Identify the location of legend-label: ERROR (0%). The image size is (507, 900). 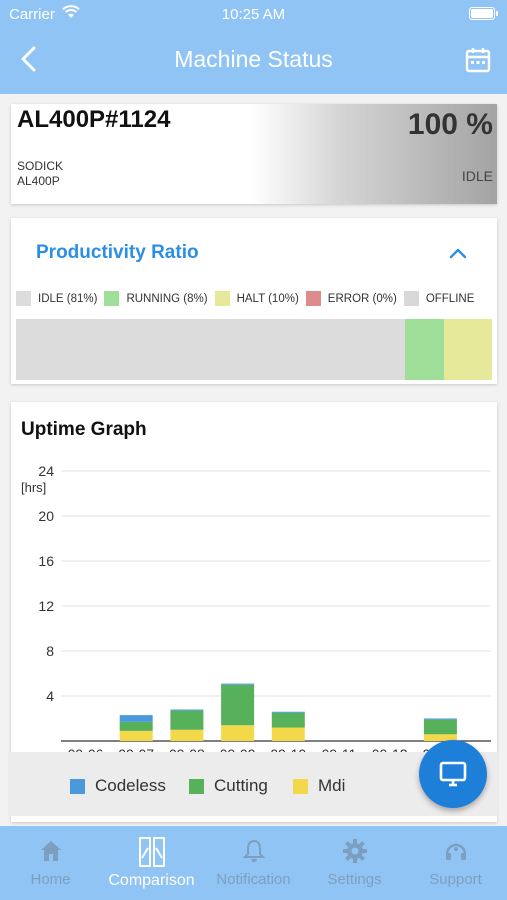
(362, 298).